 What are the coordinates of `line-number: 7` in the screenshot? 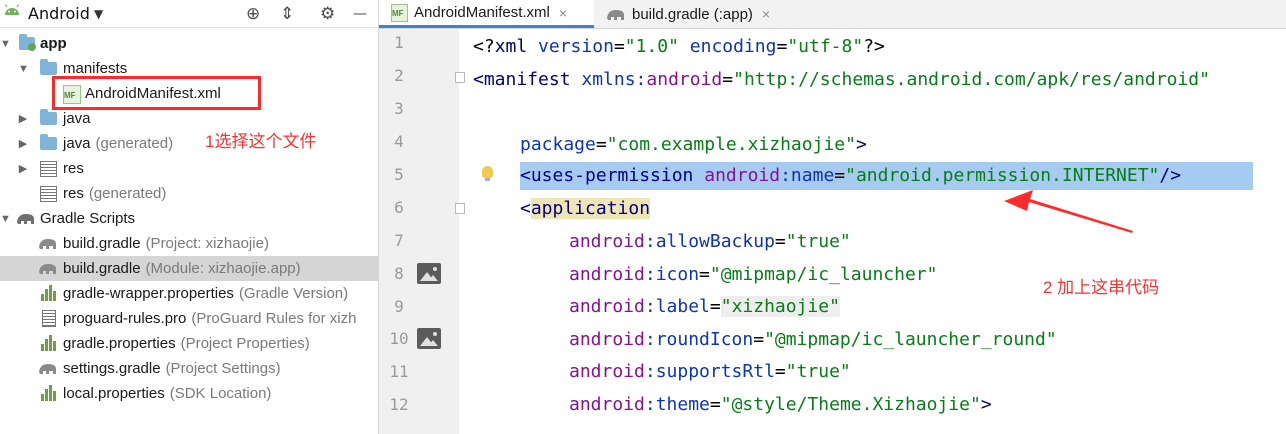 It's located at (399, 240).